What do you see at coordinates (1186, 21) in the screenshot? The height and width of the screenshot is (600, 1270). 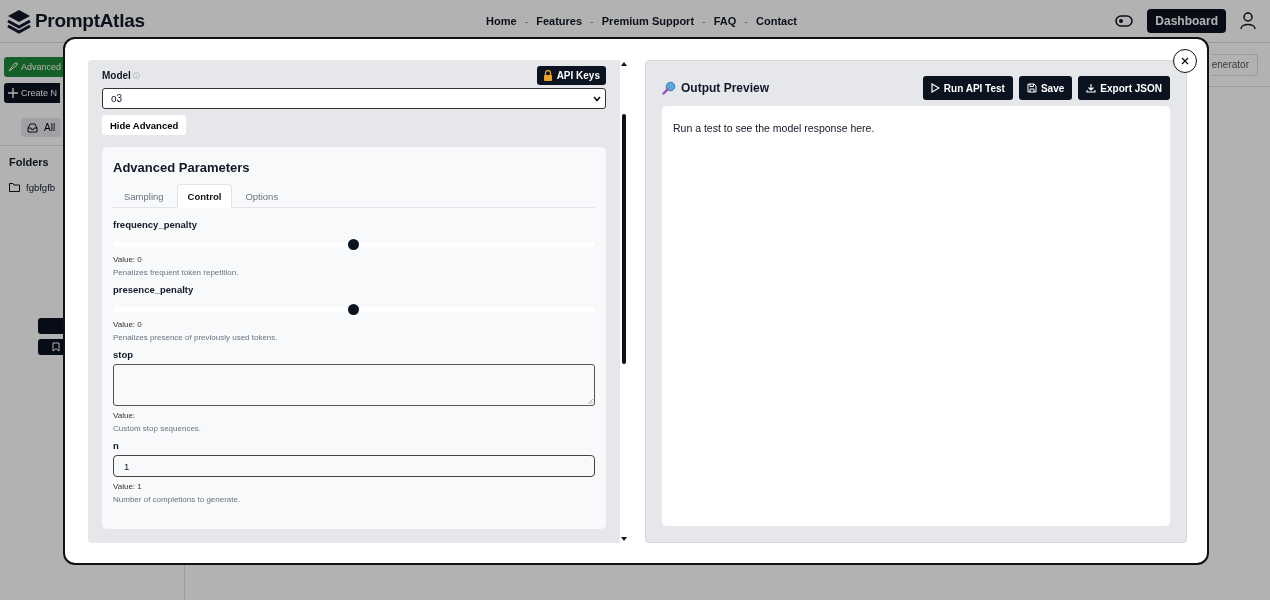 I see `dashboard-button: Dashboard` at bounding box center [1186, 21].